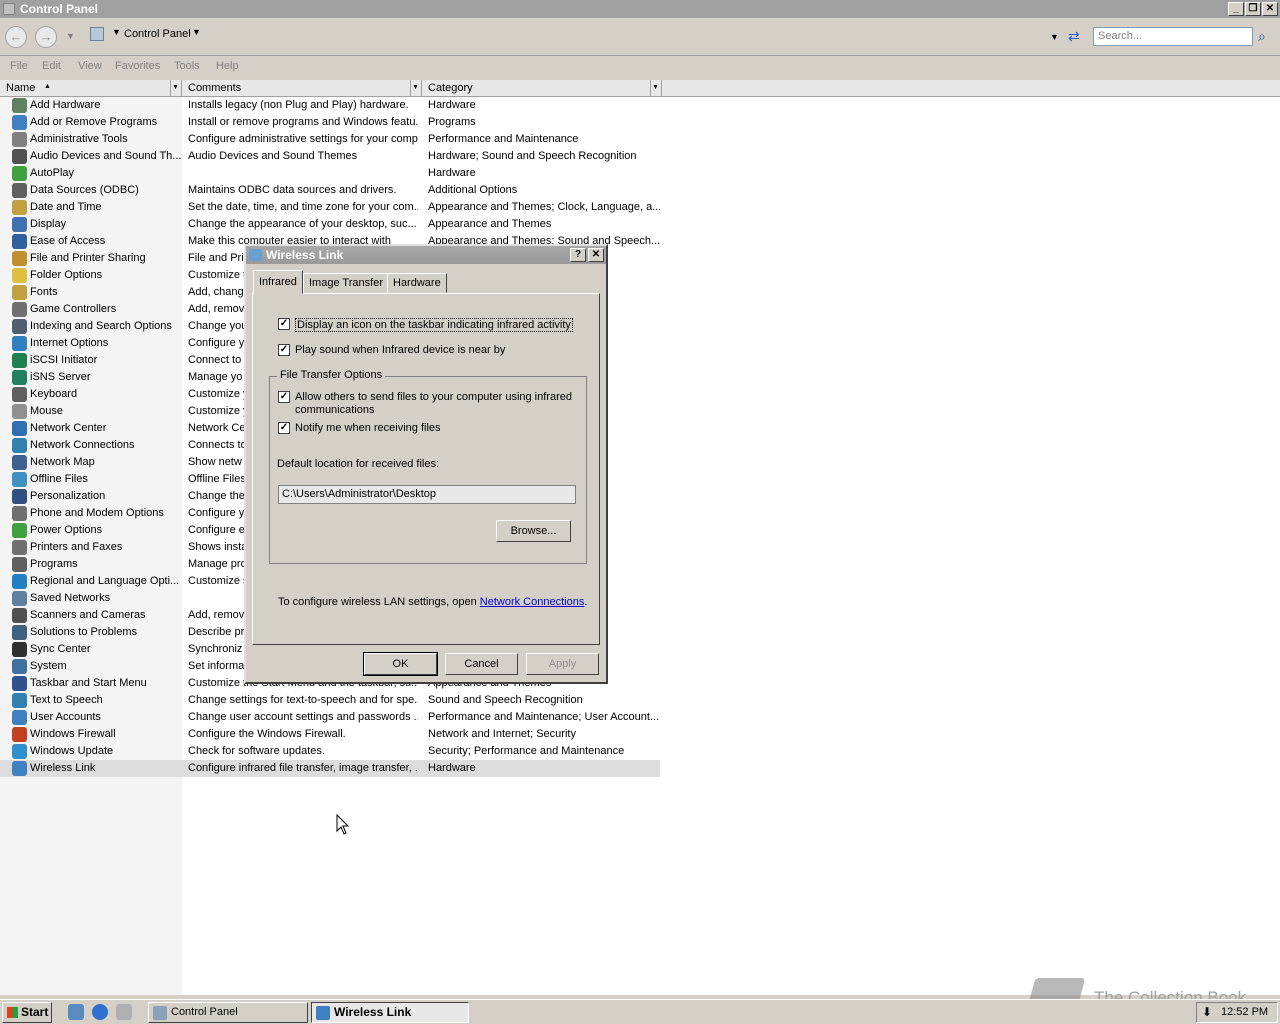 This screenshot has height=1024, width=1280. I want to click on default-location-field: C:\Users\Administrator\Desktop, so click(427, 494).